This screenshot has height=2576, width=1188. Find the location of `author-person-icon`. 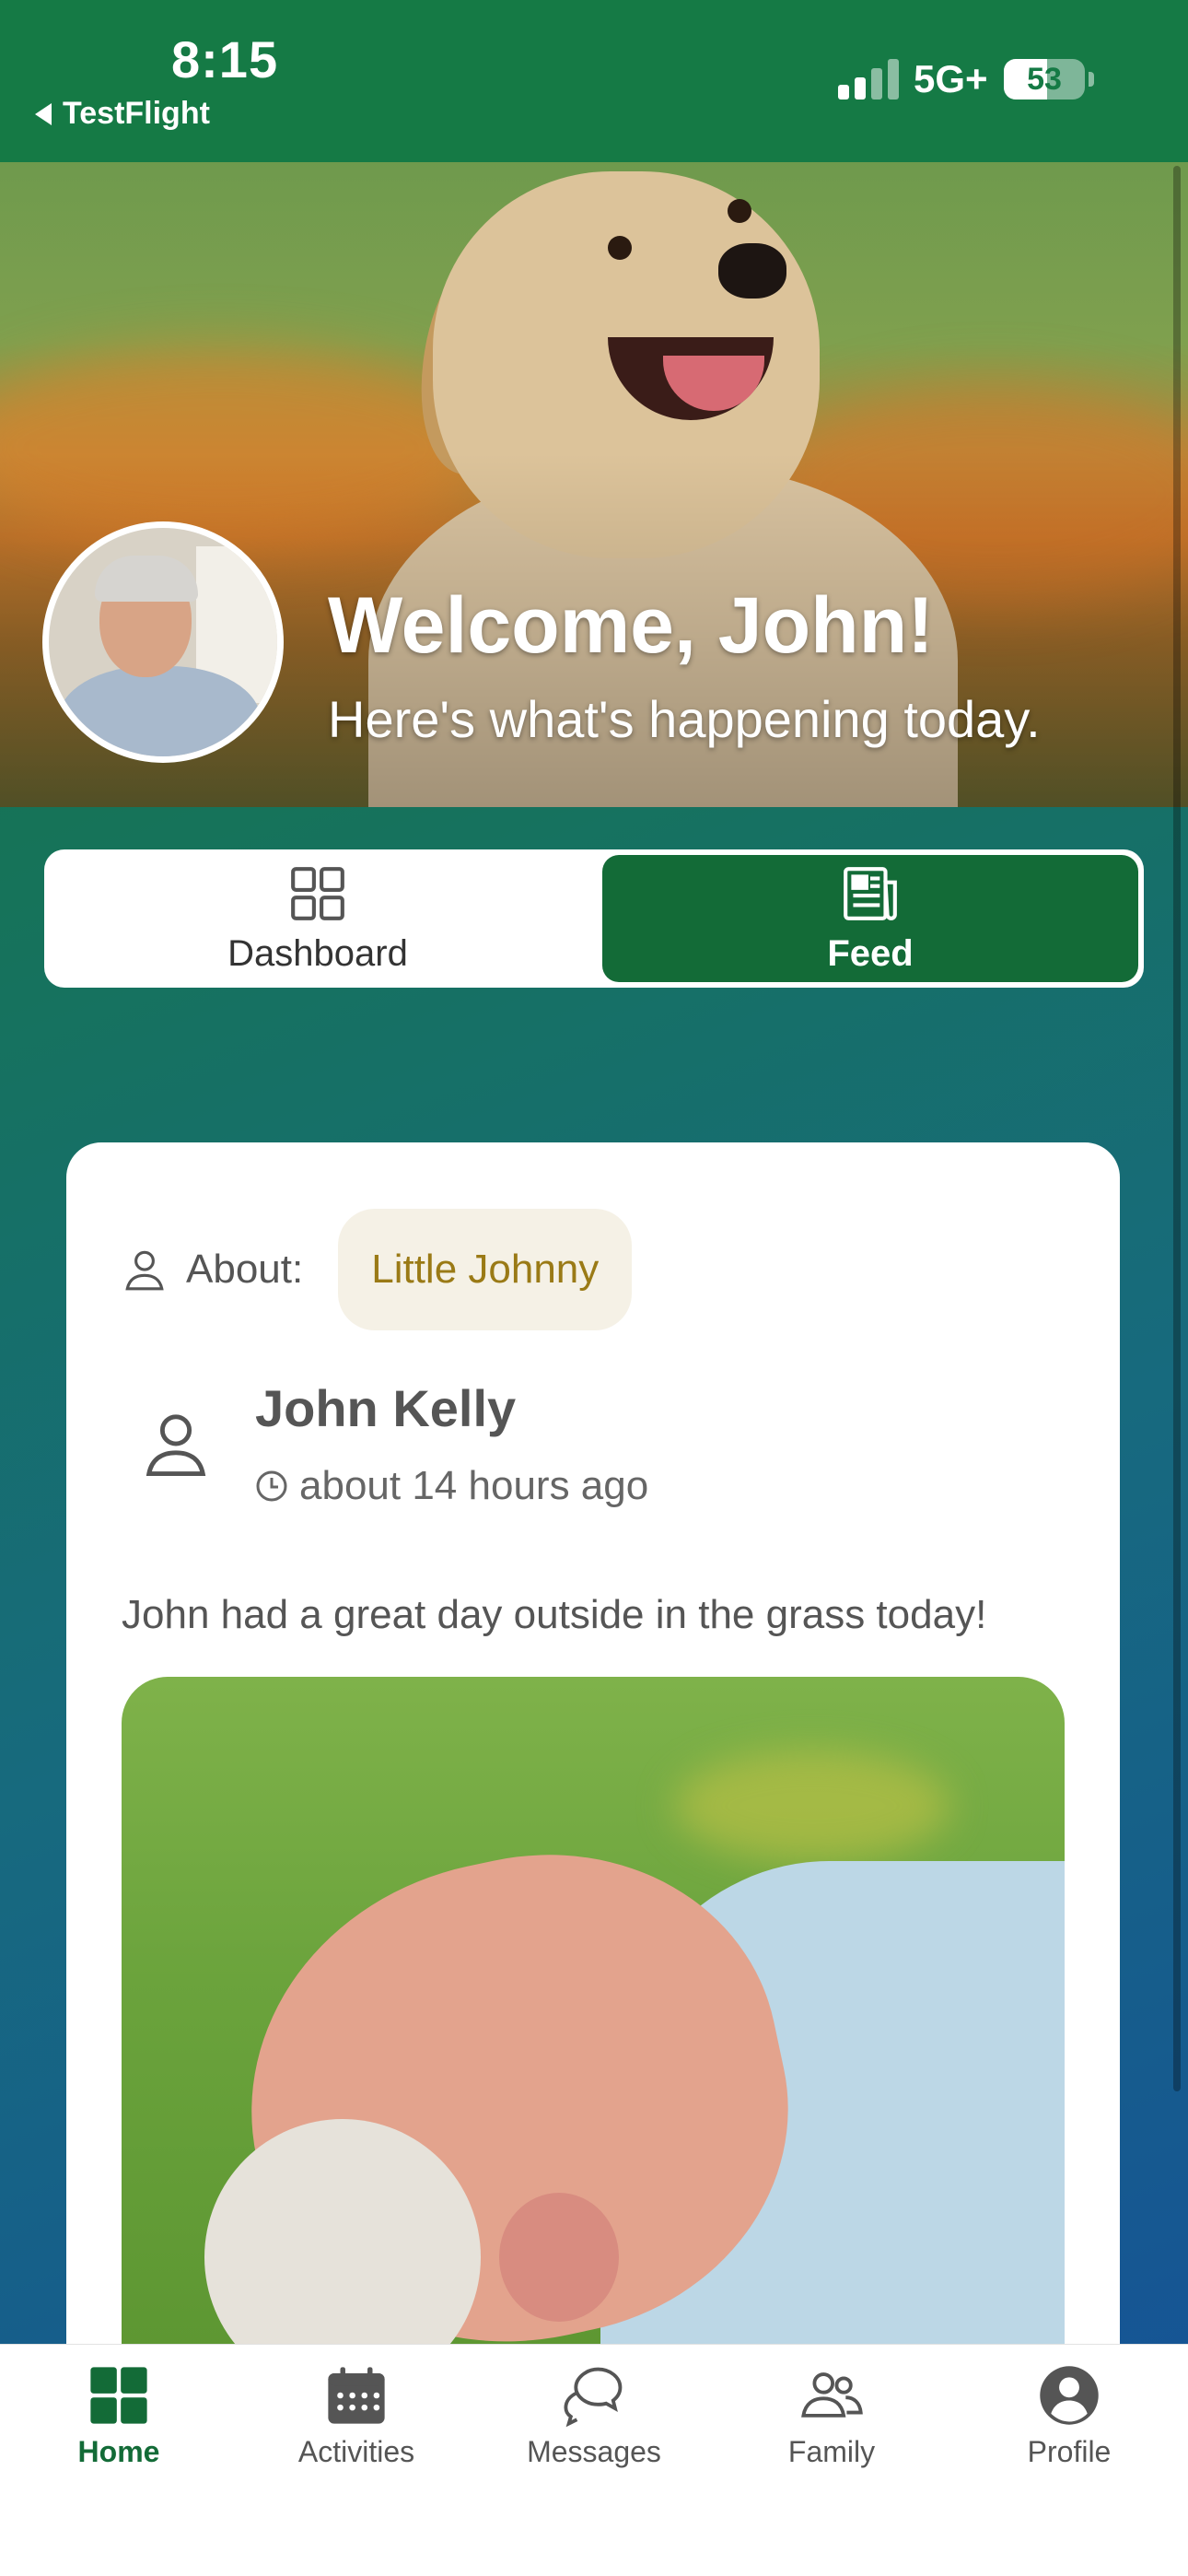

author-person-icon is located at coordinates (176, 1445).